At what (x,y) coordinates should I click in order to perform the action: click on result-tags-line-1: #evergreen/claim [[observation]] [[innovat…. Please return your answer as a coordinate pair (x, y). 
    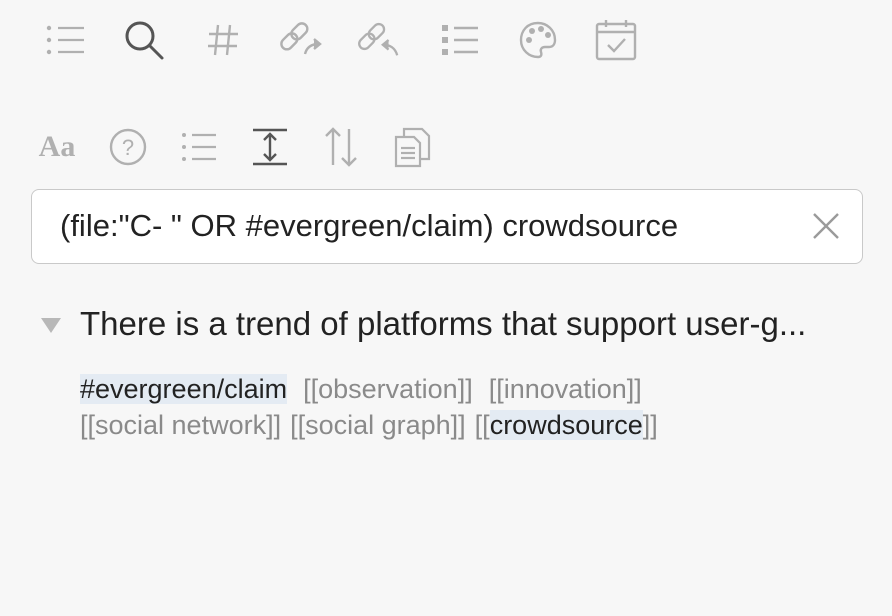
    Looking at the image, I should click on (361, 389).